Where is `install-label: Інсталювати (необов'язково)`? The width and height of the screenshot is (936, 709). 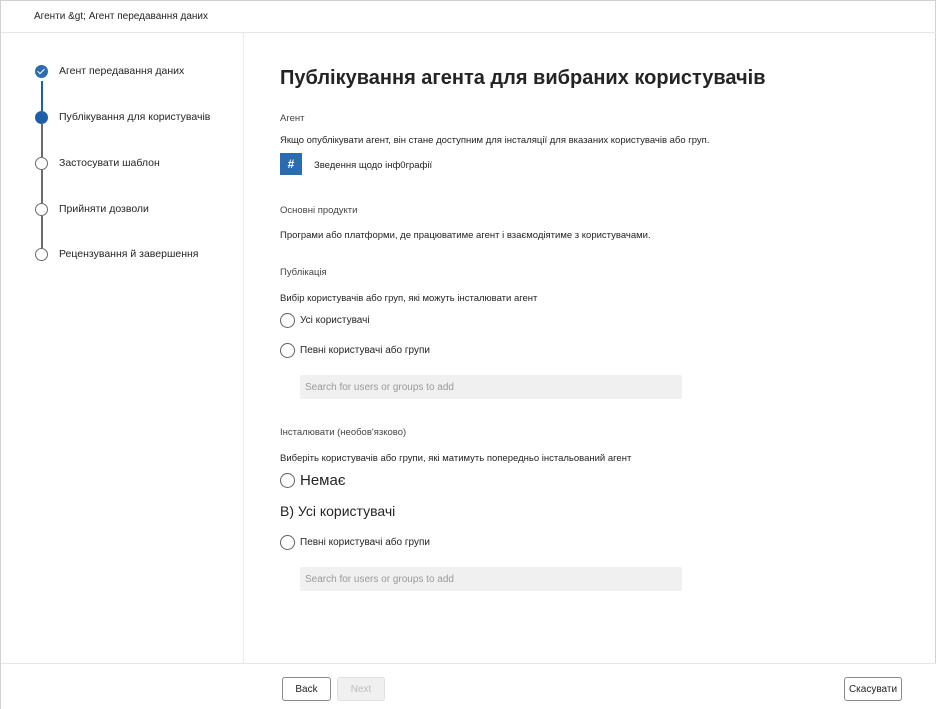
install-label: Інсталювати (необов'язково) is located at coordinates (343, 432).